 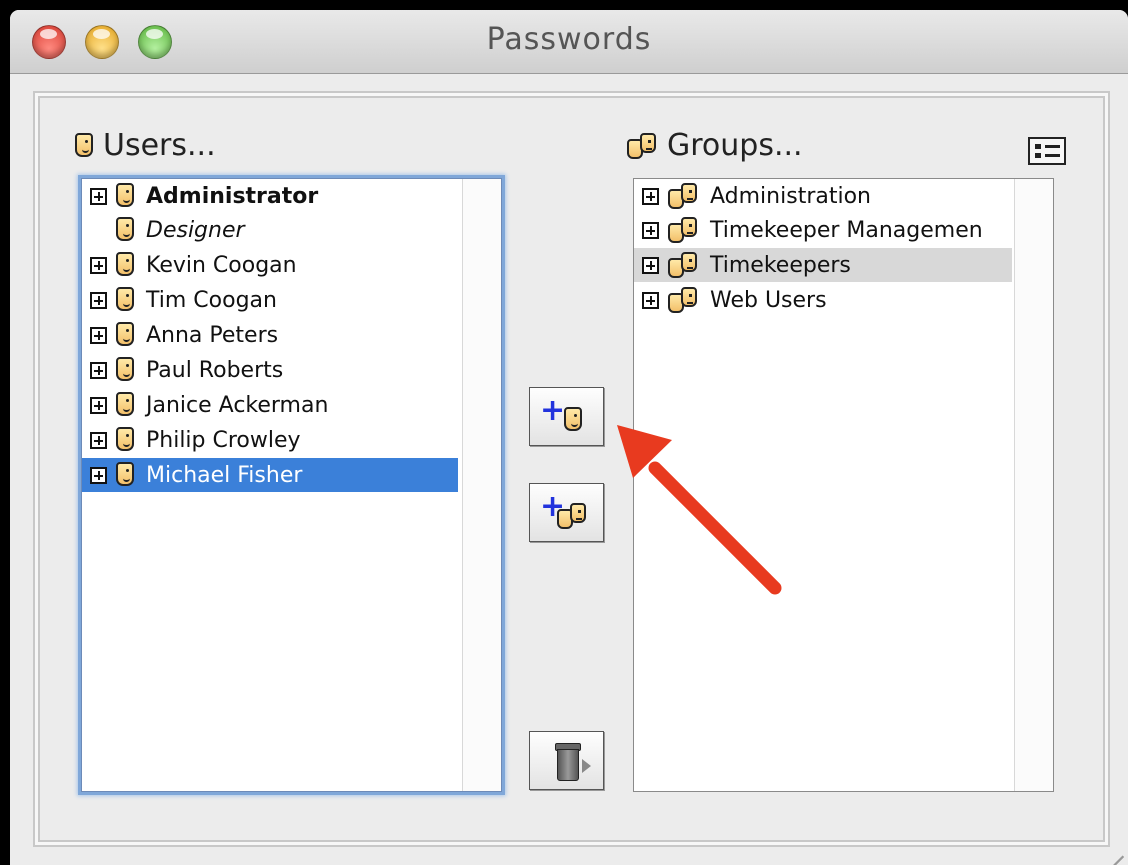 What do you see at coordinates (699, 510) in the screenshot?
I see `annotation-arrow` at bounding box center [699, 510].